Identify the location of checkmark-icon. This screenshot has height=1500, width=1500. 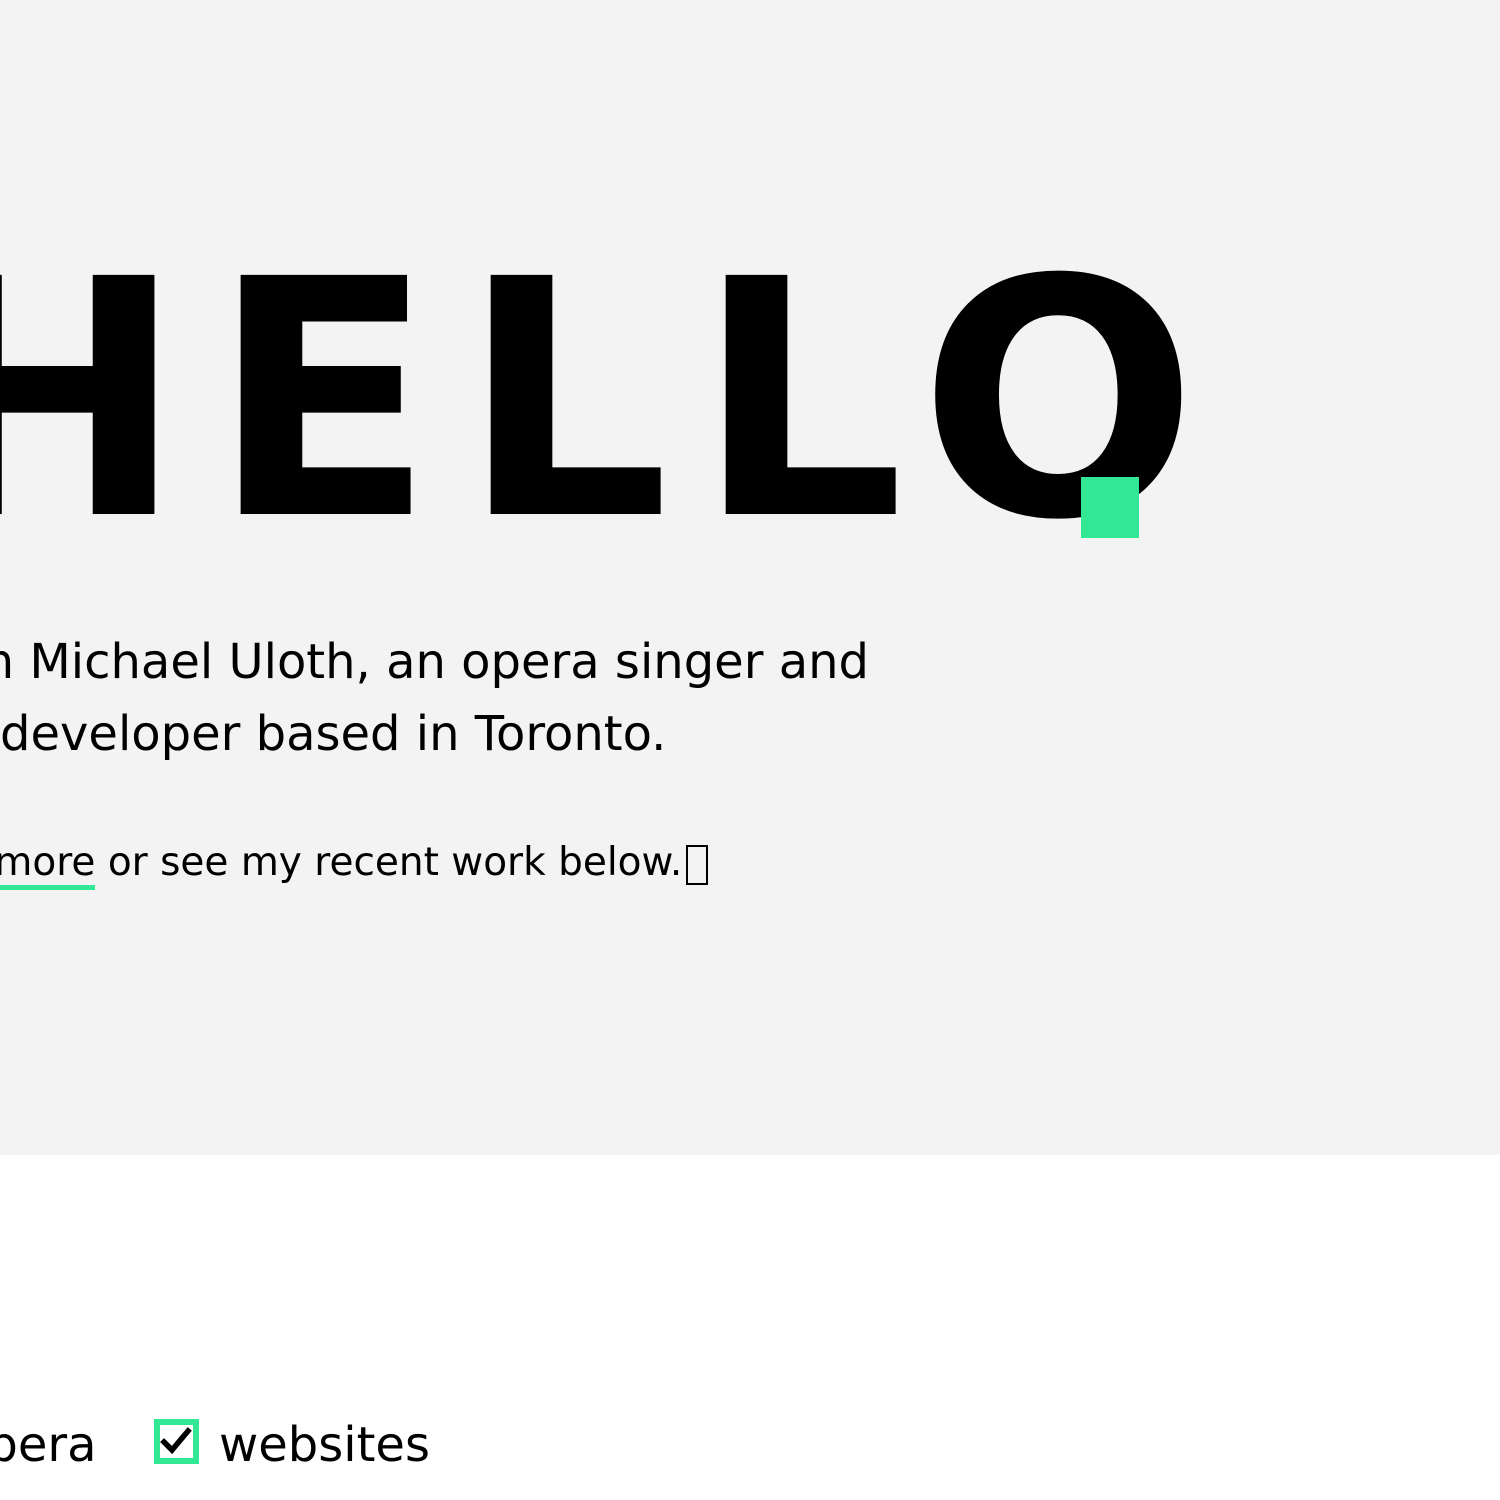
(176, 1441).